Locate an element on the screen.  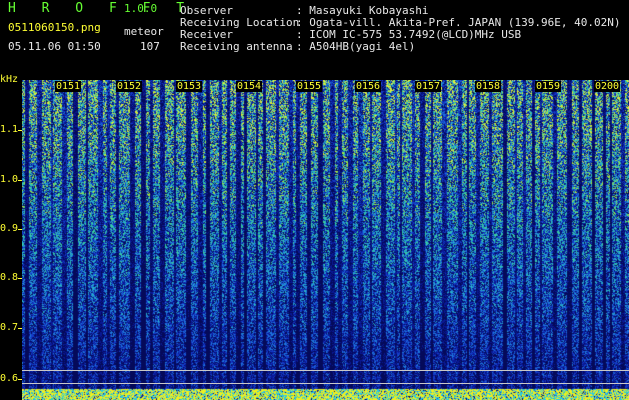
frequency-unit: kHz is located at coordinates (9, 79).